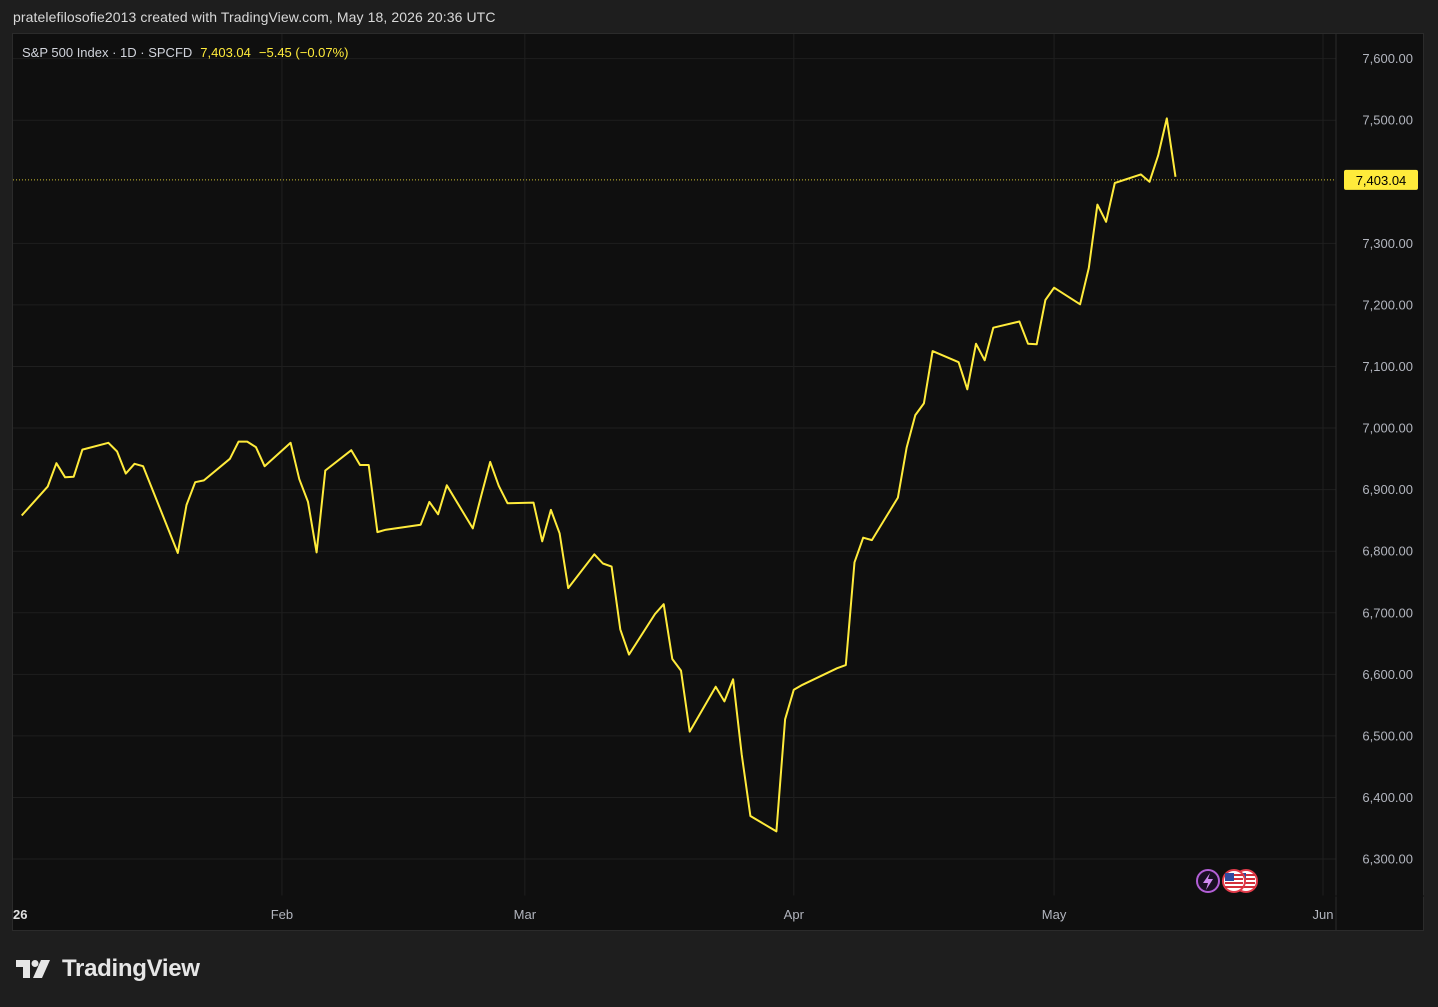 The width and height of the screenshot is (1438, 1007). Describe the element at coordinates (1387, 120) in the screenshot. I see `y-tick-label: 7,500.00` at that location.